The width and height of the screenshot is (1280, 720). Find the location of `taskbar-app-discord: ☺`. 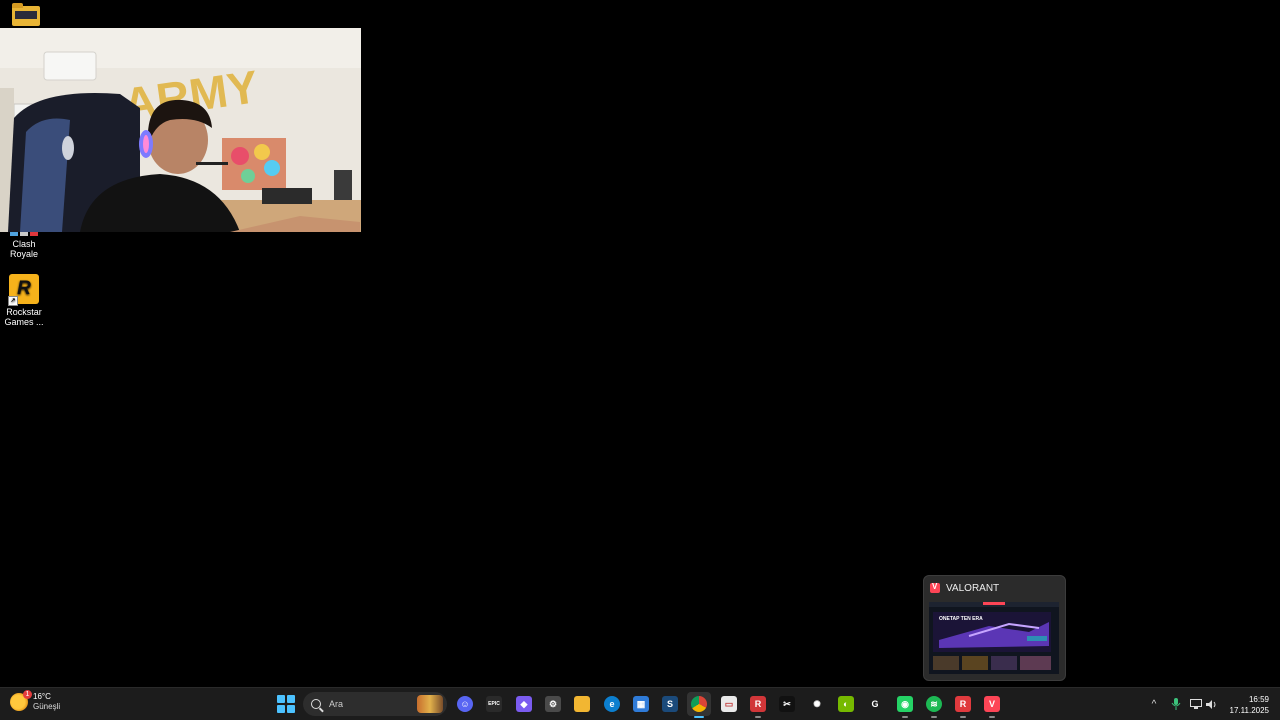

taskbar-app-discord: ☺ is located at coordinates (465, 704).